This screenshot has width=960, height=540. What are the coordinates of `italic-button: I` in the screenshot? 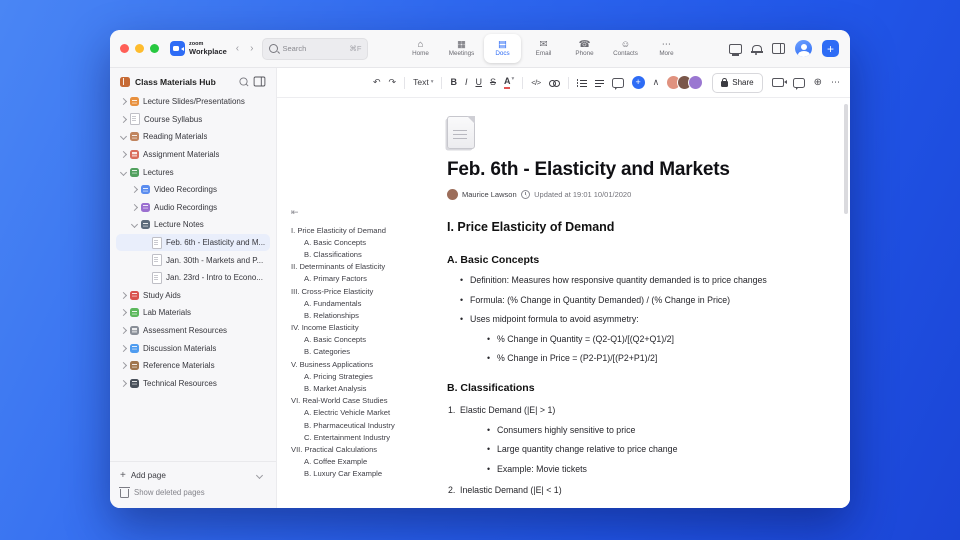 It's located at (466, 82).